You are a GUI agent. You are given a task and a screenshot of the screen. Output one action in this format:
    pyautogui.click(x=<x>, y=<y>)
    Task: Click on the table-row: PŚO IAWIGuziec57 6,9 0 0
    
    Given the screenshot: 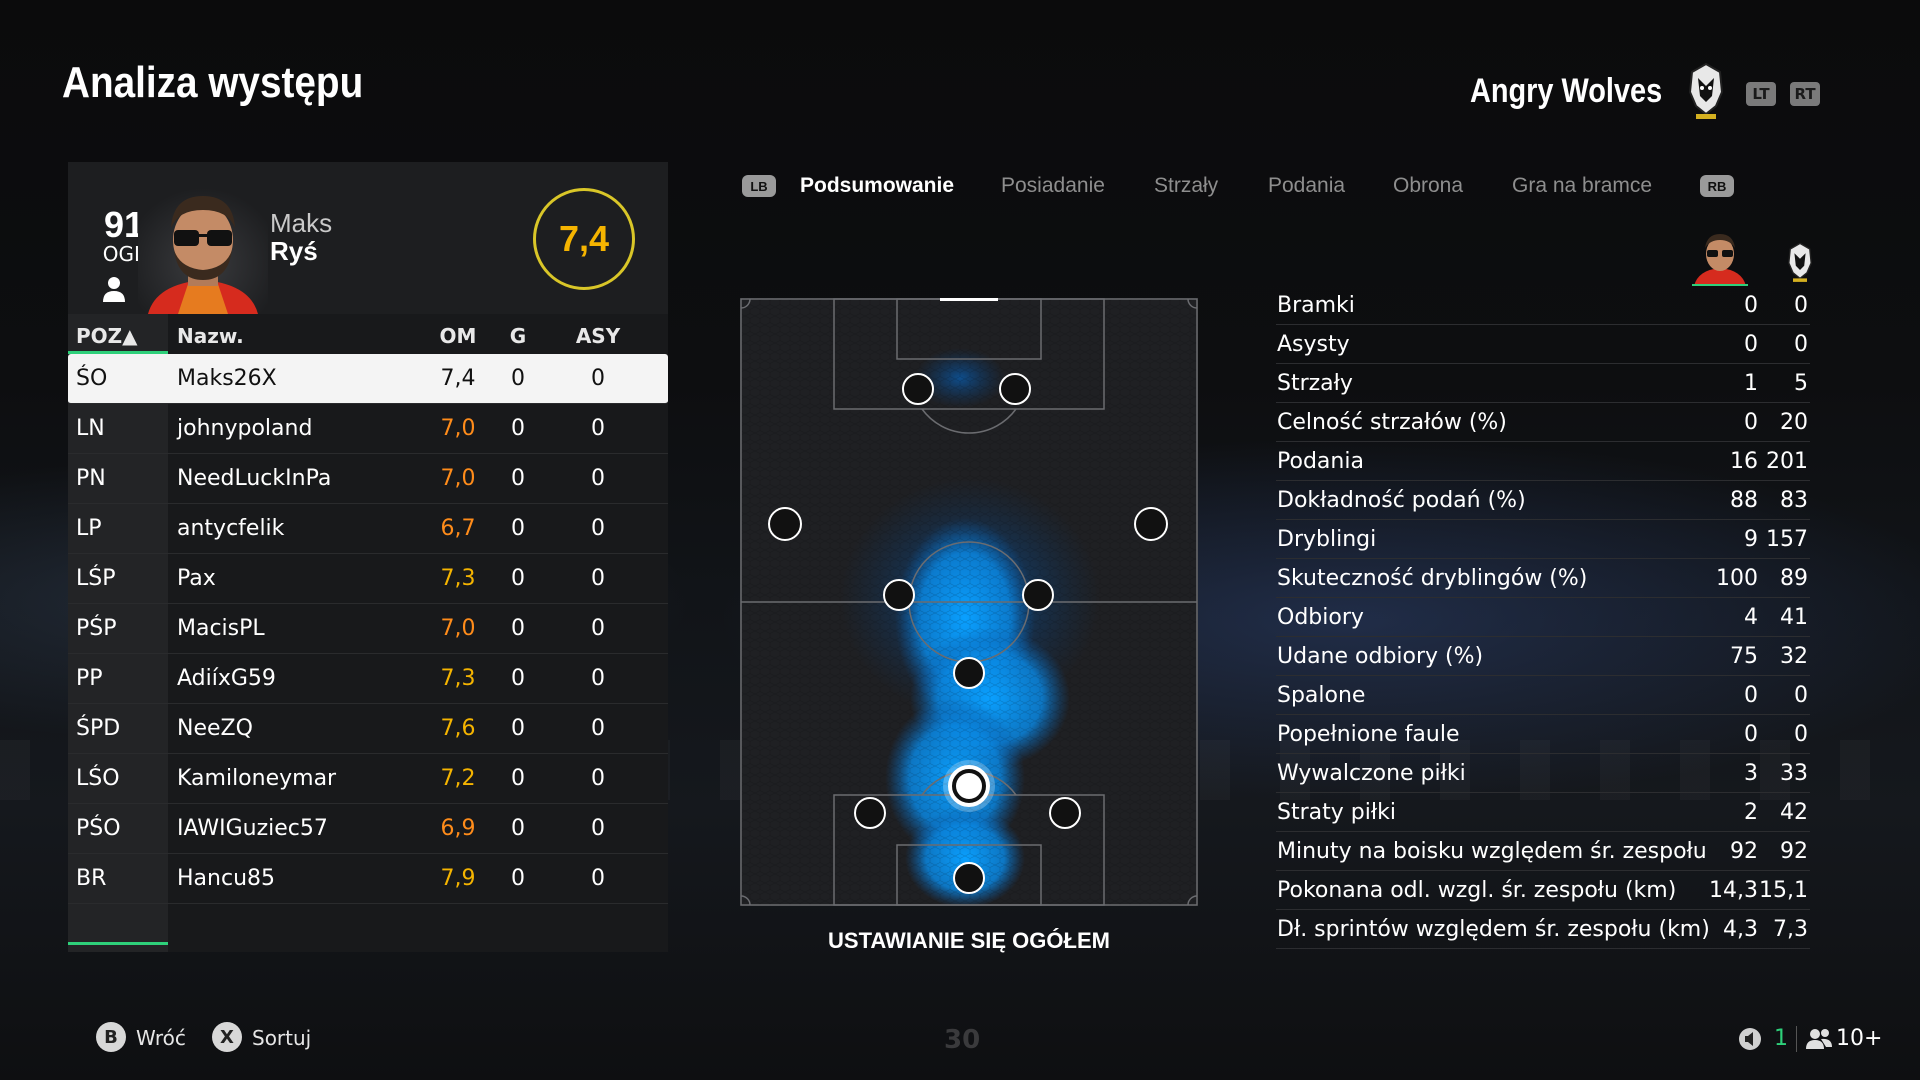 What is the action you would take?
    pyautogui.click(x=368, y=829)
    